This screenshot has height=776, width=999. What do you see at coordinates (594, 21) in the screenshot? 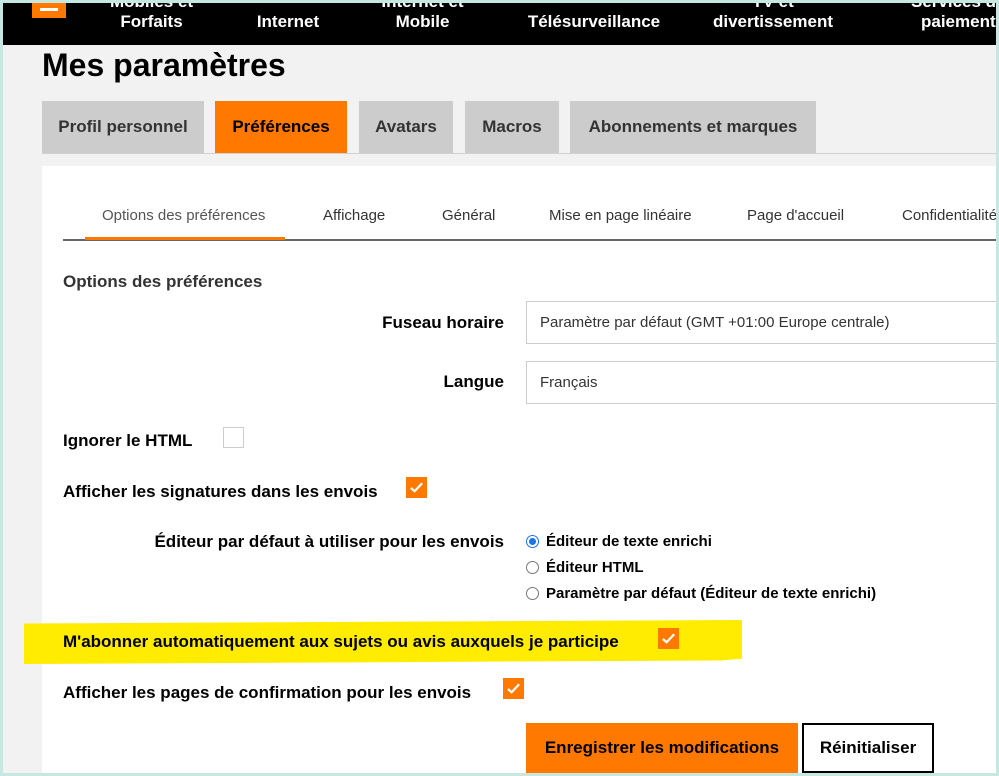
I see `nav-item-line2: Télésurveillance` at bounding box center [594, 21].